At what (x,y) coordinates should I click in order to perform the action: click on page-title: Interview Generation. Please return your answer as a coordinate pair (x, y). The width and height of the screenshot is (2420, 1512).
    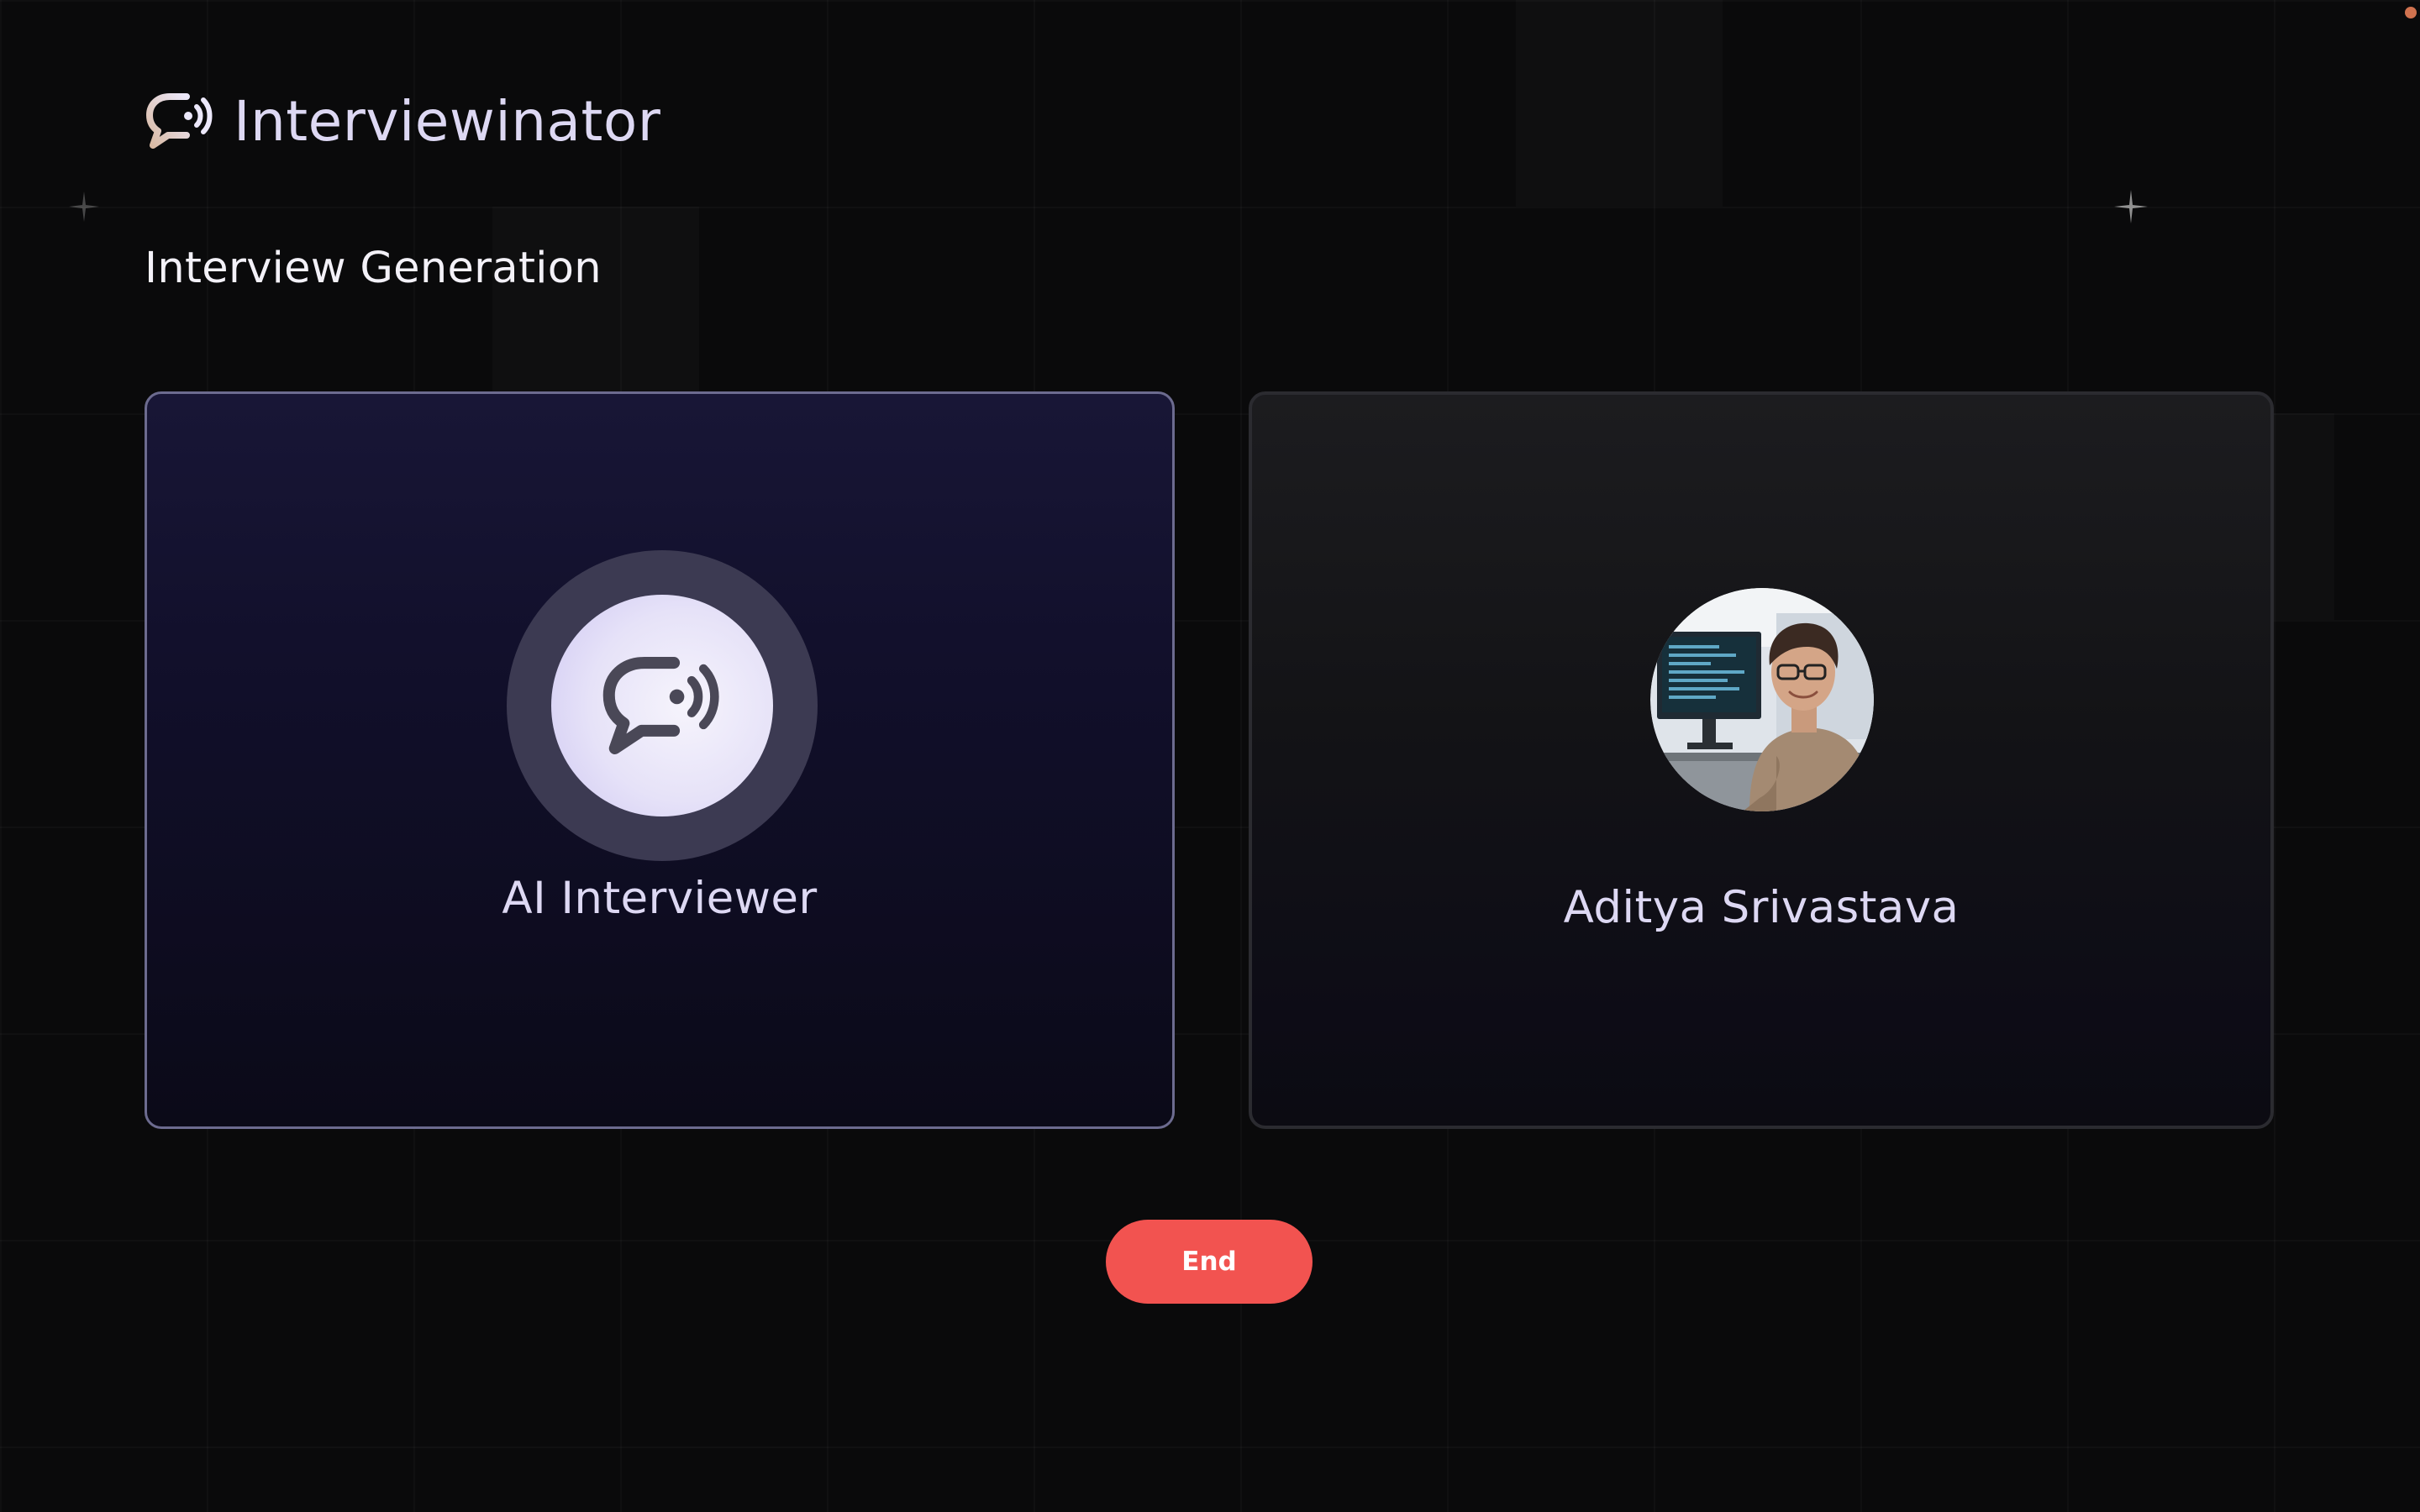
    Looking at the image, I should click on (374, 268).